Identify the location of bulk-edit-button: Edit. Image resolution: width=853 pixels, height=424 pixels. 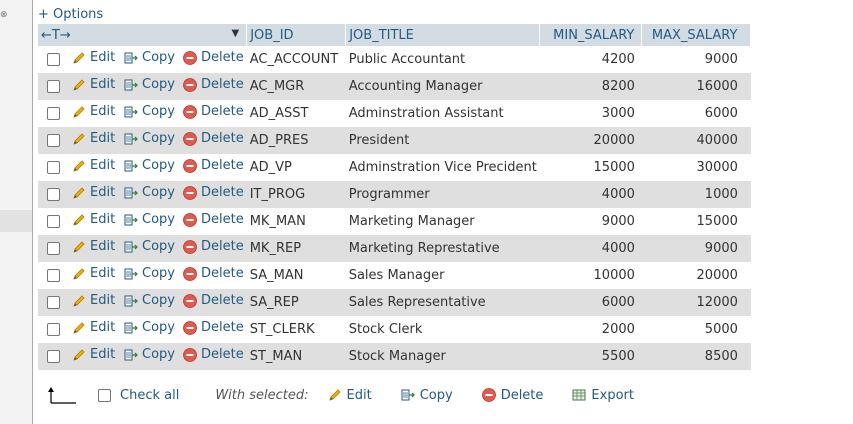
(349, 395).